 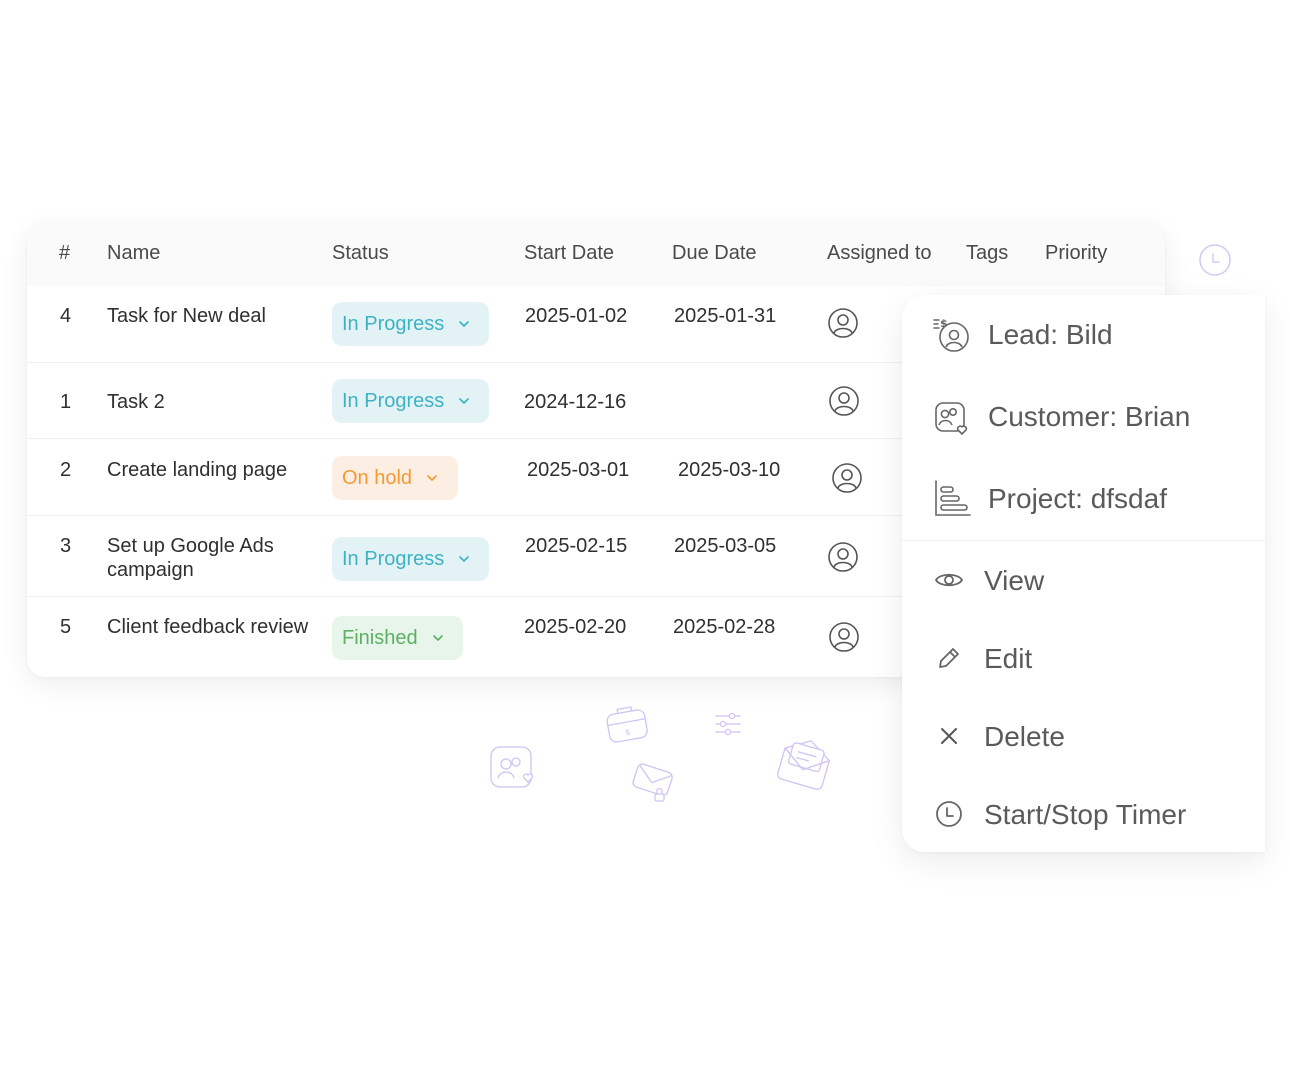 I want to click on header-number: #, so click(x=64, y=253).